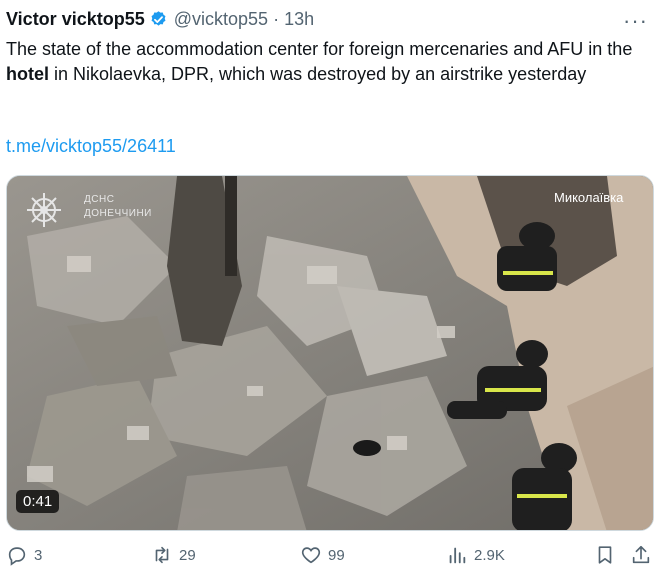 The height and width of the screenshot is (583, 664). I want to click on repost-button: 29, so click(173, 555).